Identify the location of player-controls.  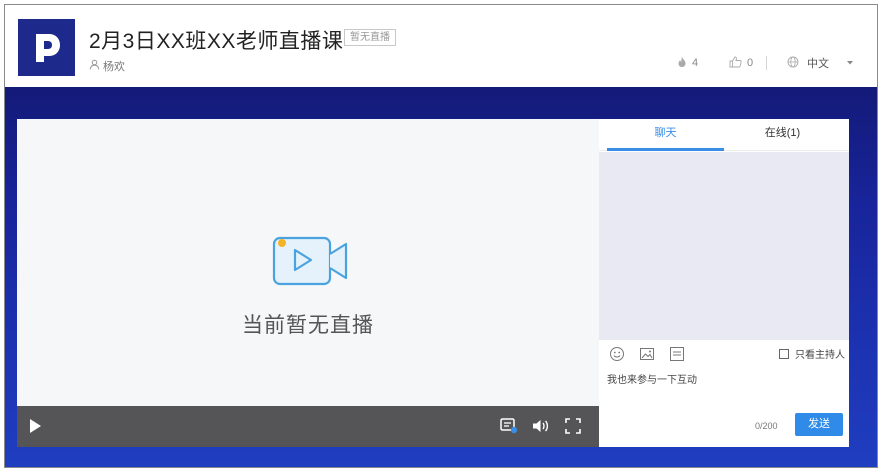
(308, 426).